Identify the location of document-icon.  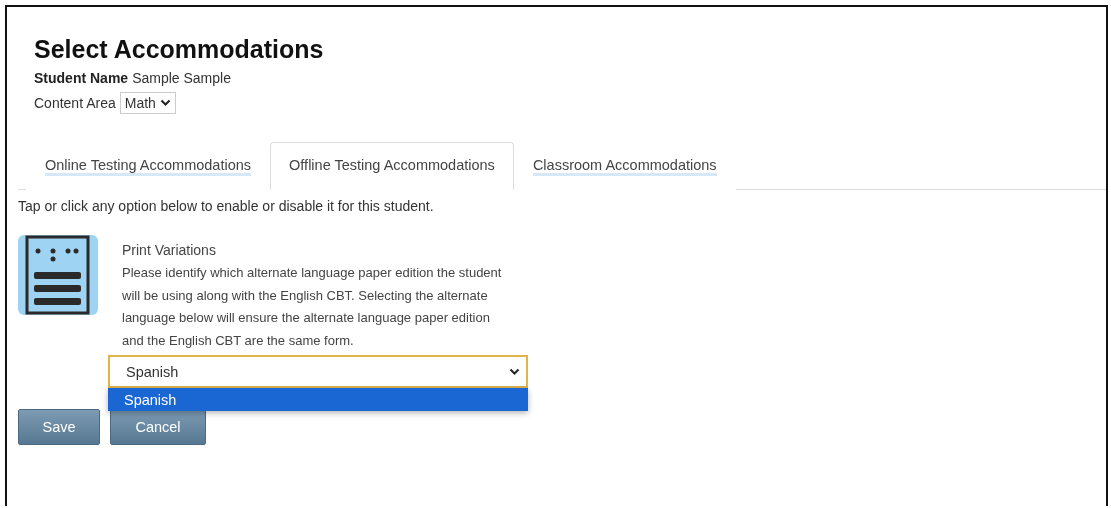
(58, 275).